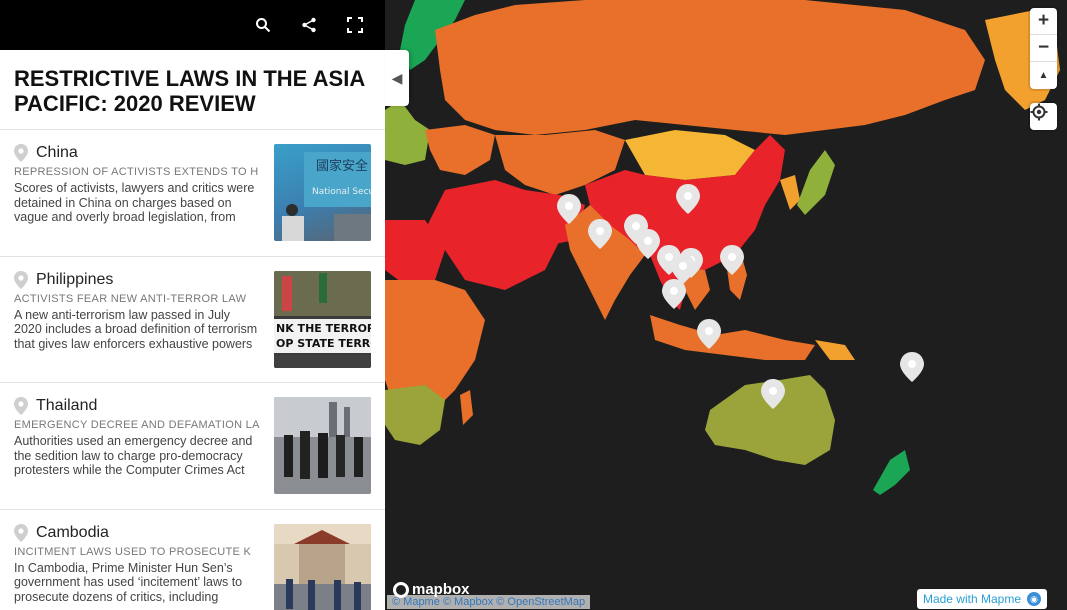 The image size is (1067, 610). I want to click on mapme-logo-icon: ◉, so click(1034, 599).